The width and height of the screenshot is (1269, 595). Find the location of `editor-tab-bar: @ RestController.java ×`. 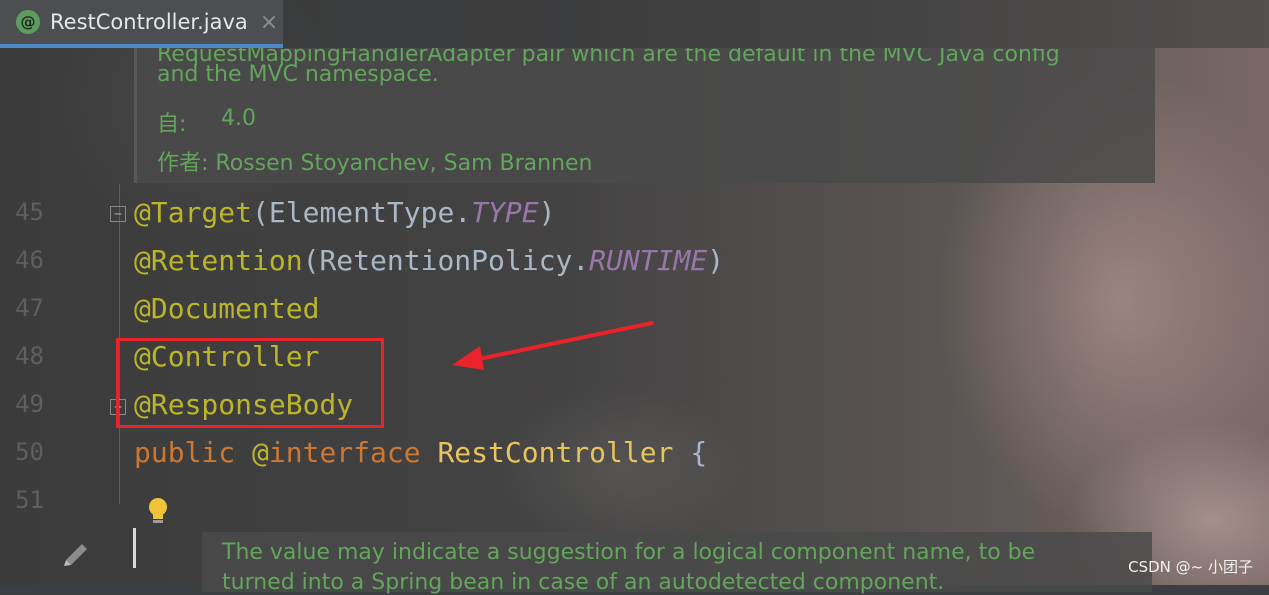

editor-tab-bar: @ RestController.java × is located at coordinates (634, 24).